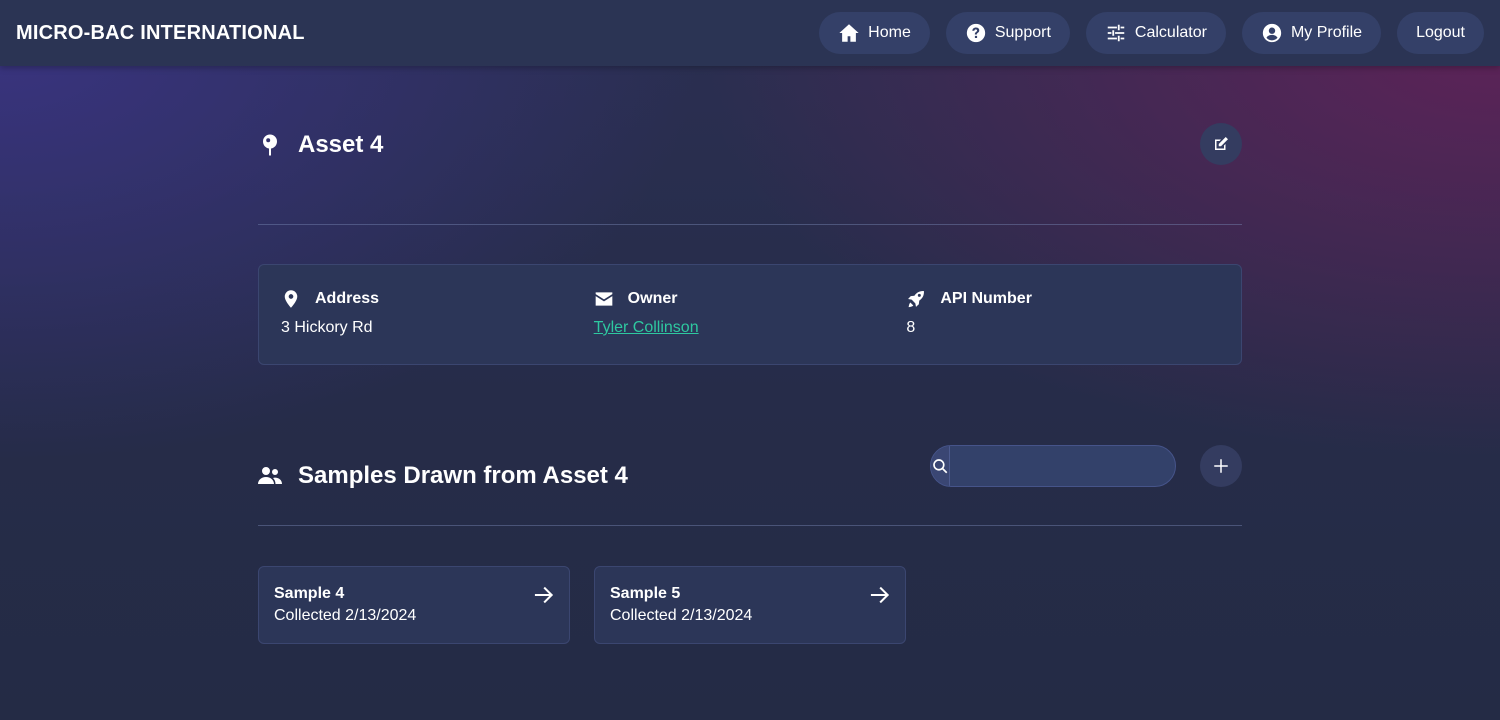 The width and height of the screenshot is (1500, 720). I want to click on sample-card: Sample 5 Collected 2/13/2024, so click(750, 605).